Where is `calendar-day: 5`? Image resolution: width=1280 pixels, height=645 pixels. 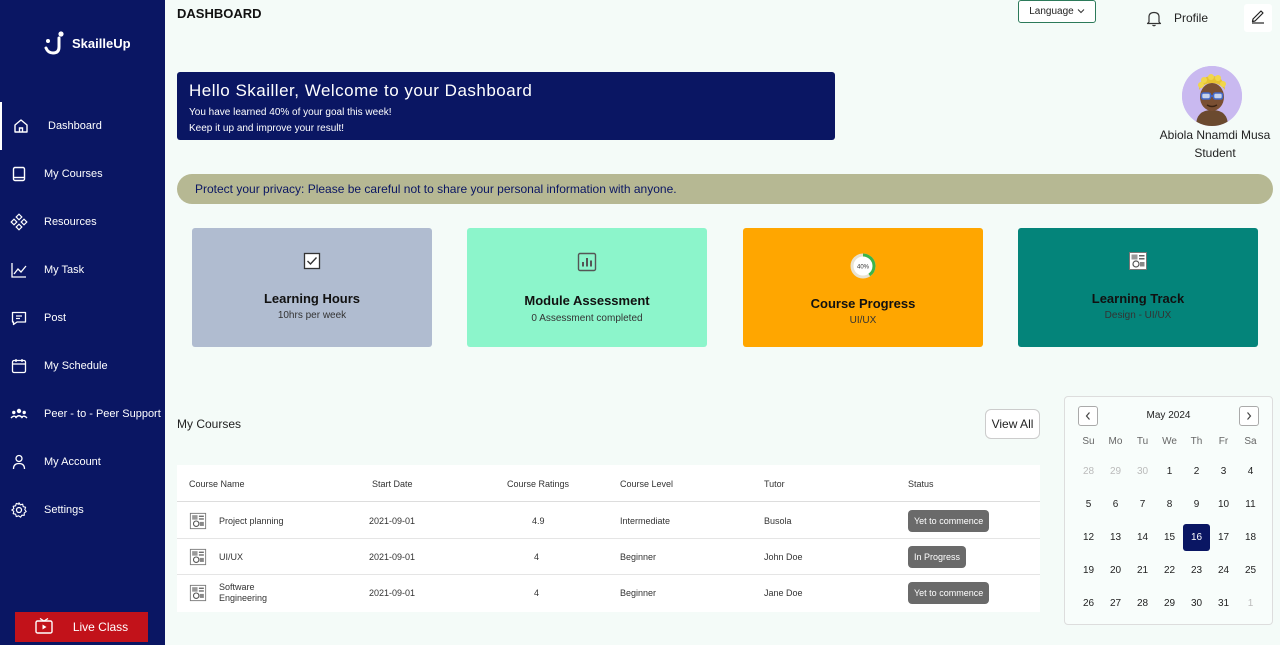
calendar-day: 5 is located at coordinates (1088, 504).